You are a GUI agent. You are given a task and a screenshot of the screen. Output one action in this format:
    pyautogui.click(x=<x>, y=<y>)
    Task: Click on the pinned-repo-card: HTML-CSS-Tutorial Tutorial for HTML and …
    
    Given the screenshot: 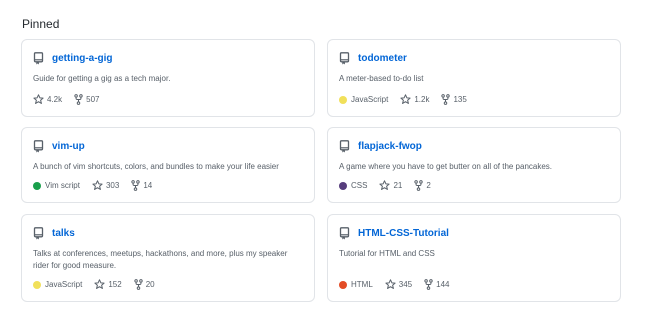 What is the action you would take?
    pyautogui.click(x=474, y=258)
    